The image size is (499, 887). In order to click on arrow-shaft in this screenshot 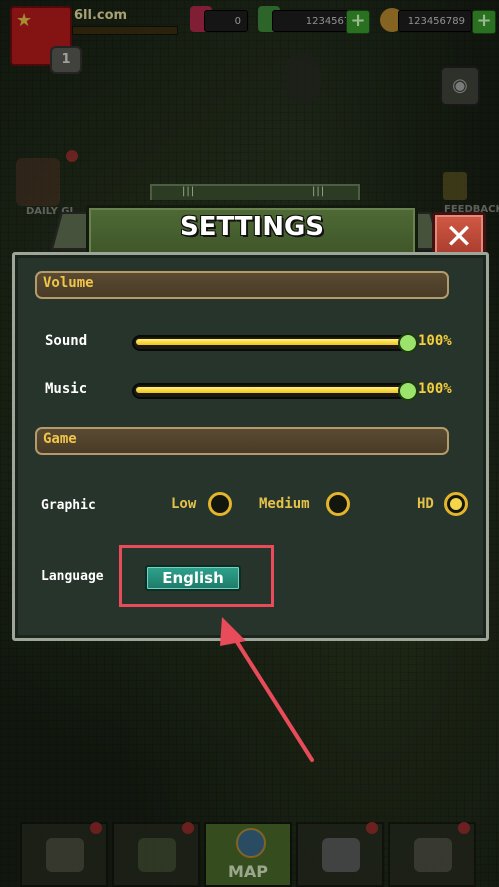, I will do `click(272, 697)`.